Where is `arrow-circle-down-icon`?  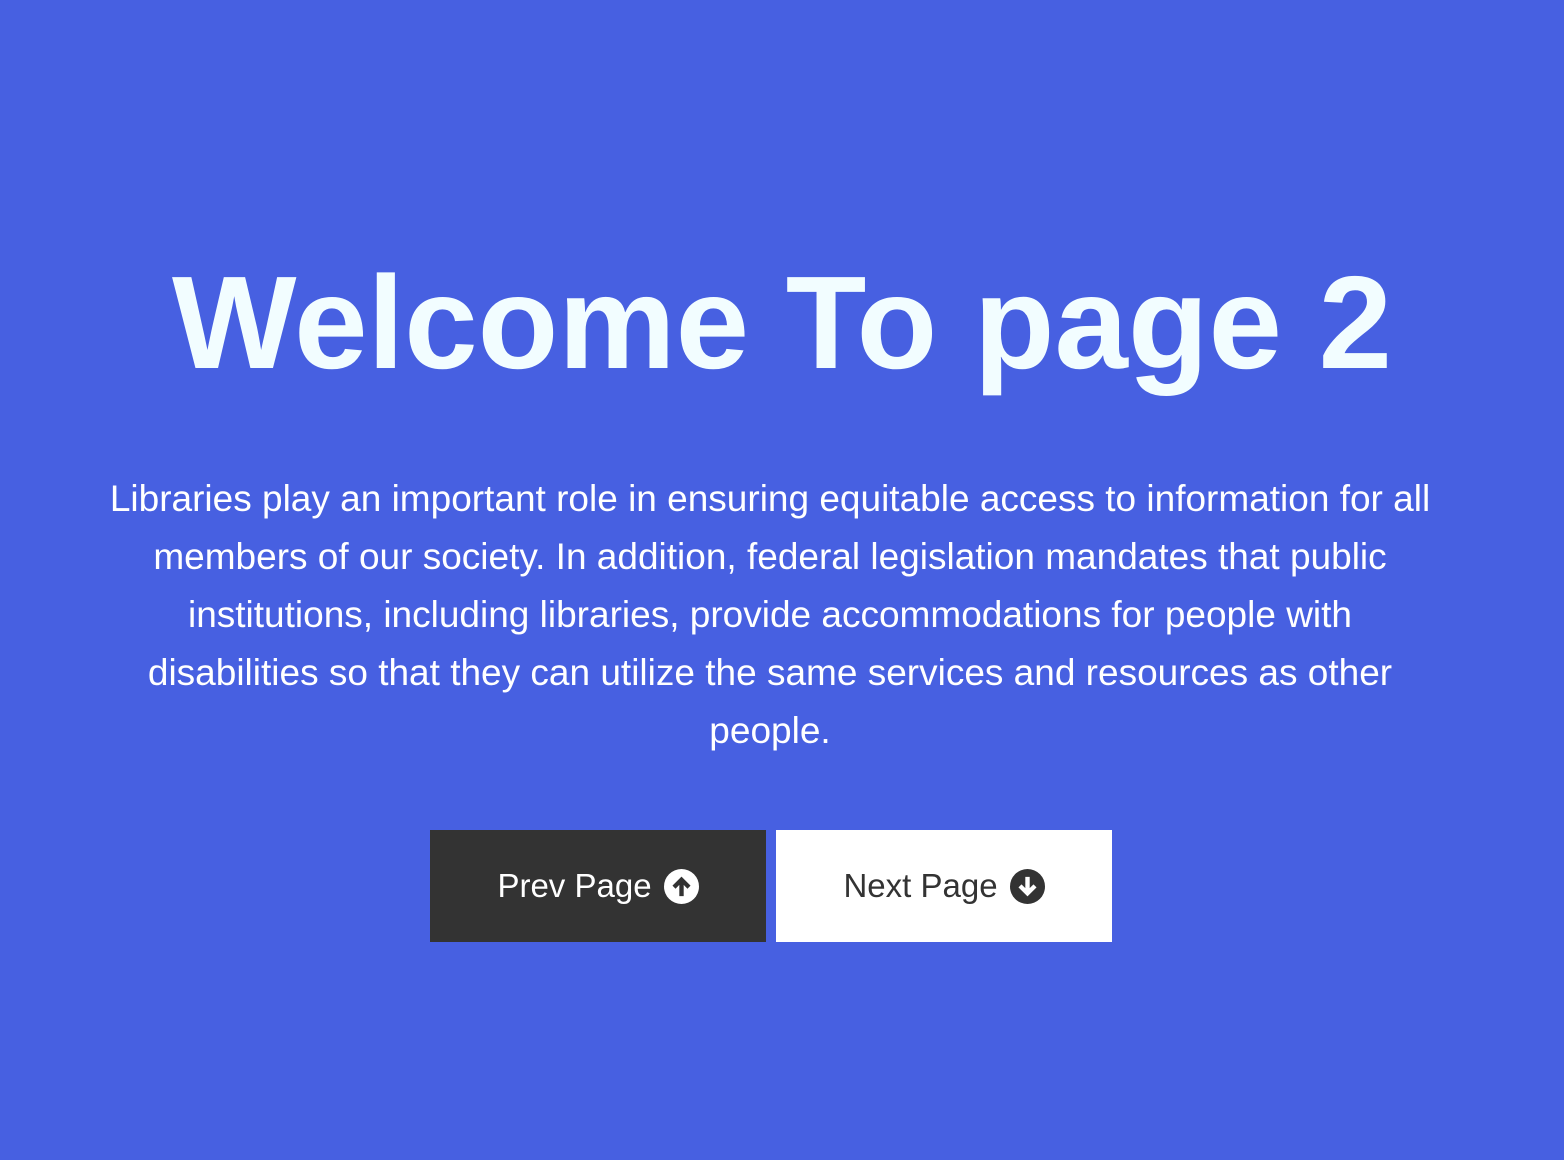
arrow-circle-down-icon is located at coordinates (1027, 886).